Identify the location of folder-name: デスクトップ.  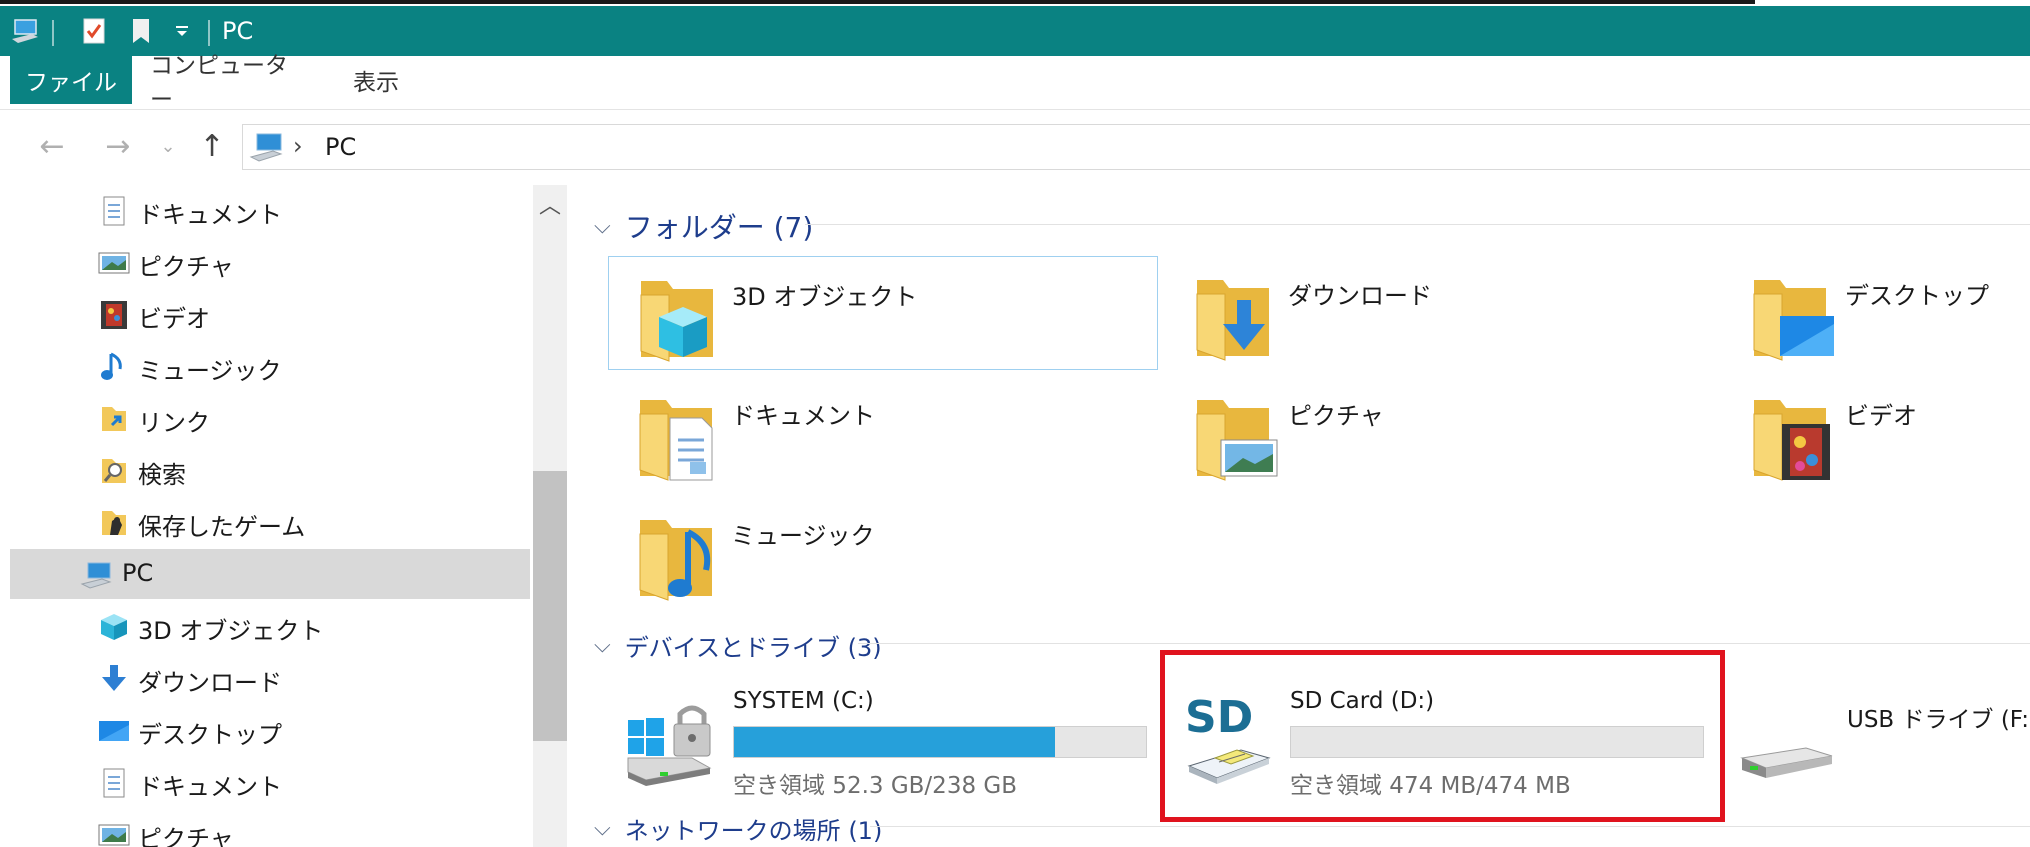
(1917, 296).